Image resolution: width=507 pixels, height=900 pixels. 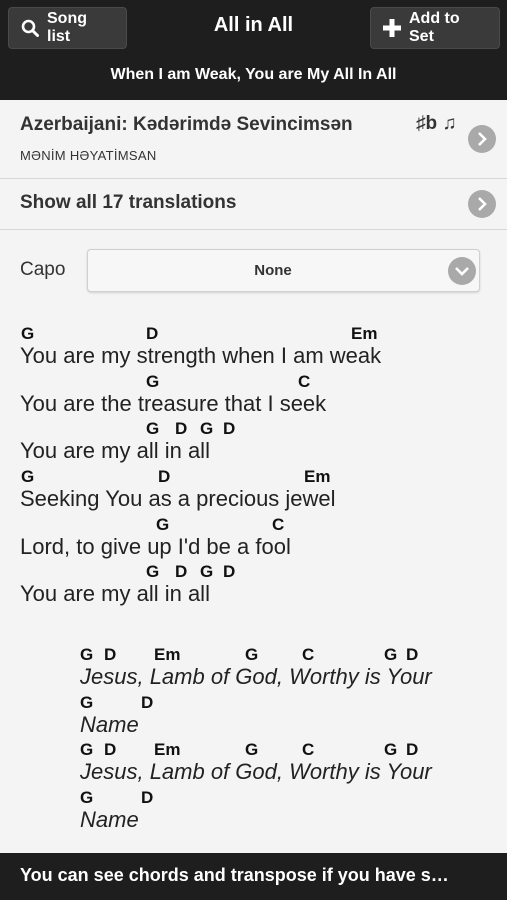 What do you see at coordinates (88, 155) in the screenshot?
I see `translation-subtitle: MƏNİM HƏYATİMSAN` at bounding box center [88, 155].